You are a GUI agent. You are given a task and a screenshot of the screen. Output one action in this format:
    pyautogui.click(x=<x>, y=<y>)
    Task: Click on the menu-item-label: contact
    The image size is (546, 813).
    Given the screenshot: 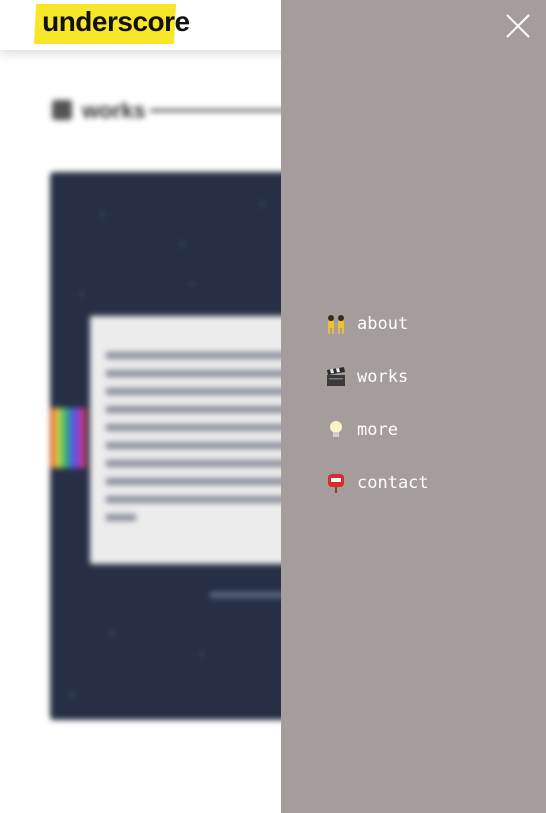 What is the action you would take?
    pyautogui.click(x=393, y=482)
    